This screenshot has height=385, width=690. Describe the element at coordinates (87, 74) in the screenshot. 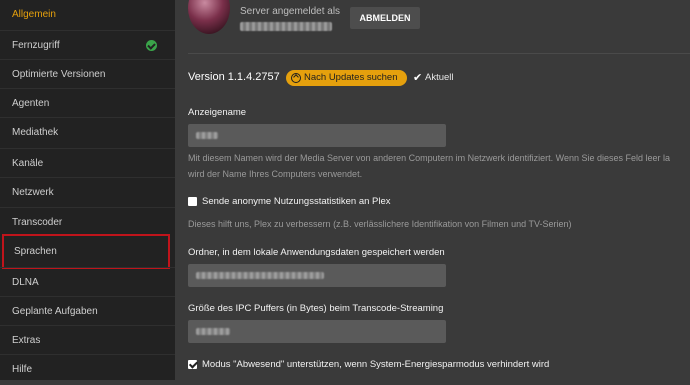

I see `sidebar-item-optimierte-versionen: Optimierte Versionen` at that location.